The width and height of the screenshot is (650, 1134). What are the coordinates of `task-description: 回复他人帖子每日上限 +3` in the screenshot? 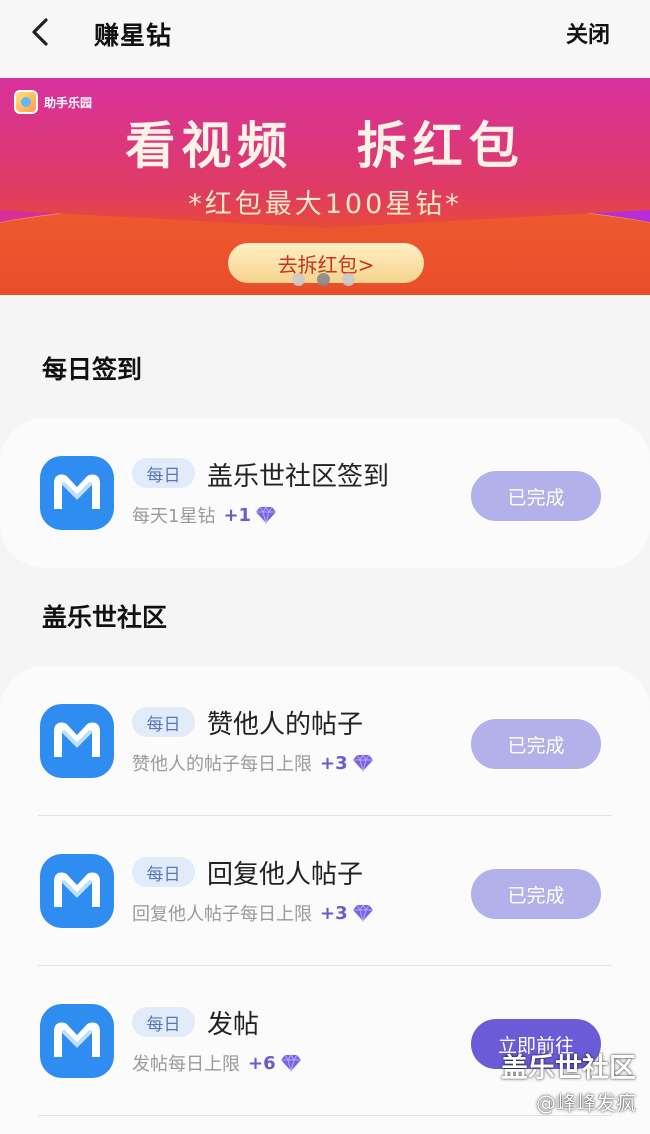 It's located at (253, 913).